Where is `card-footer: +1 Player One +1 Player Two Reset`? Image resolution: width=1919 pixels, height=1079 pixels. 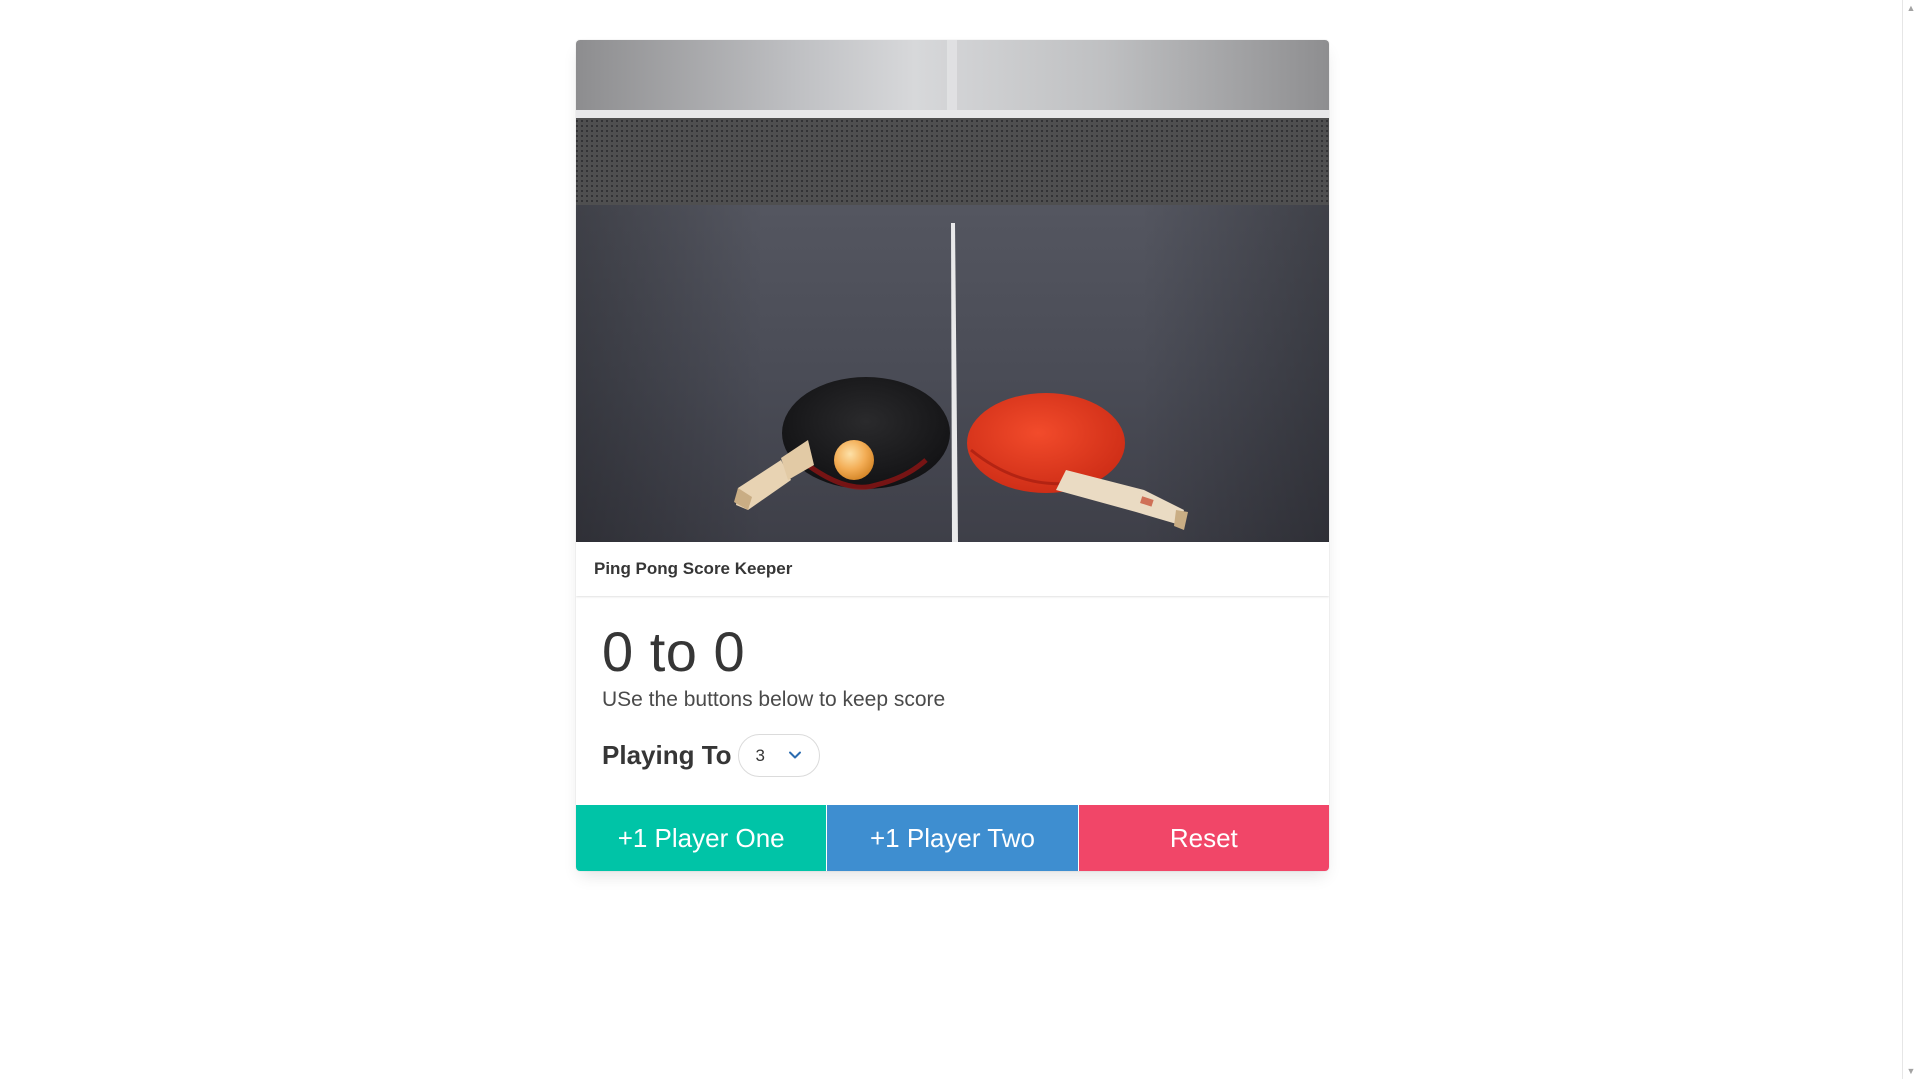 card-footer: +1 Player One +1 Player Two Reset is located at coordinates (952, 838).